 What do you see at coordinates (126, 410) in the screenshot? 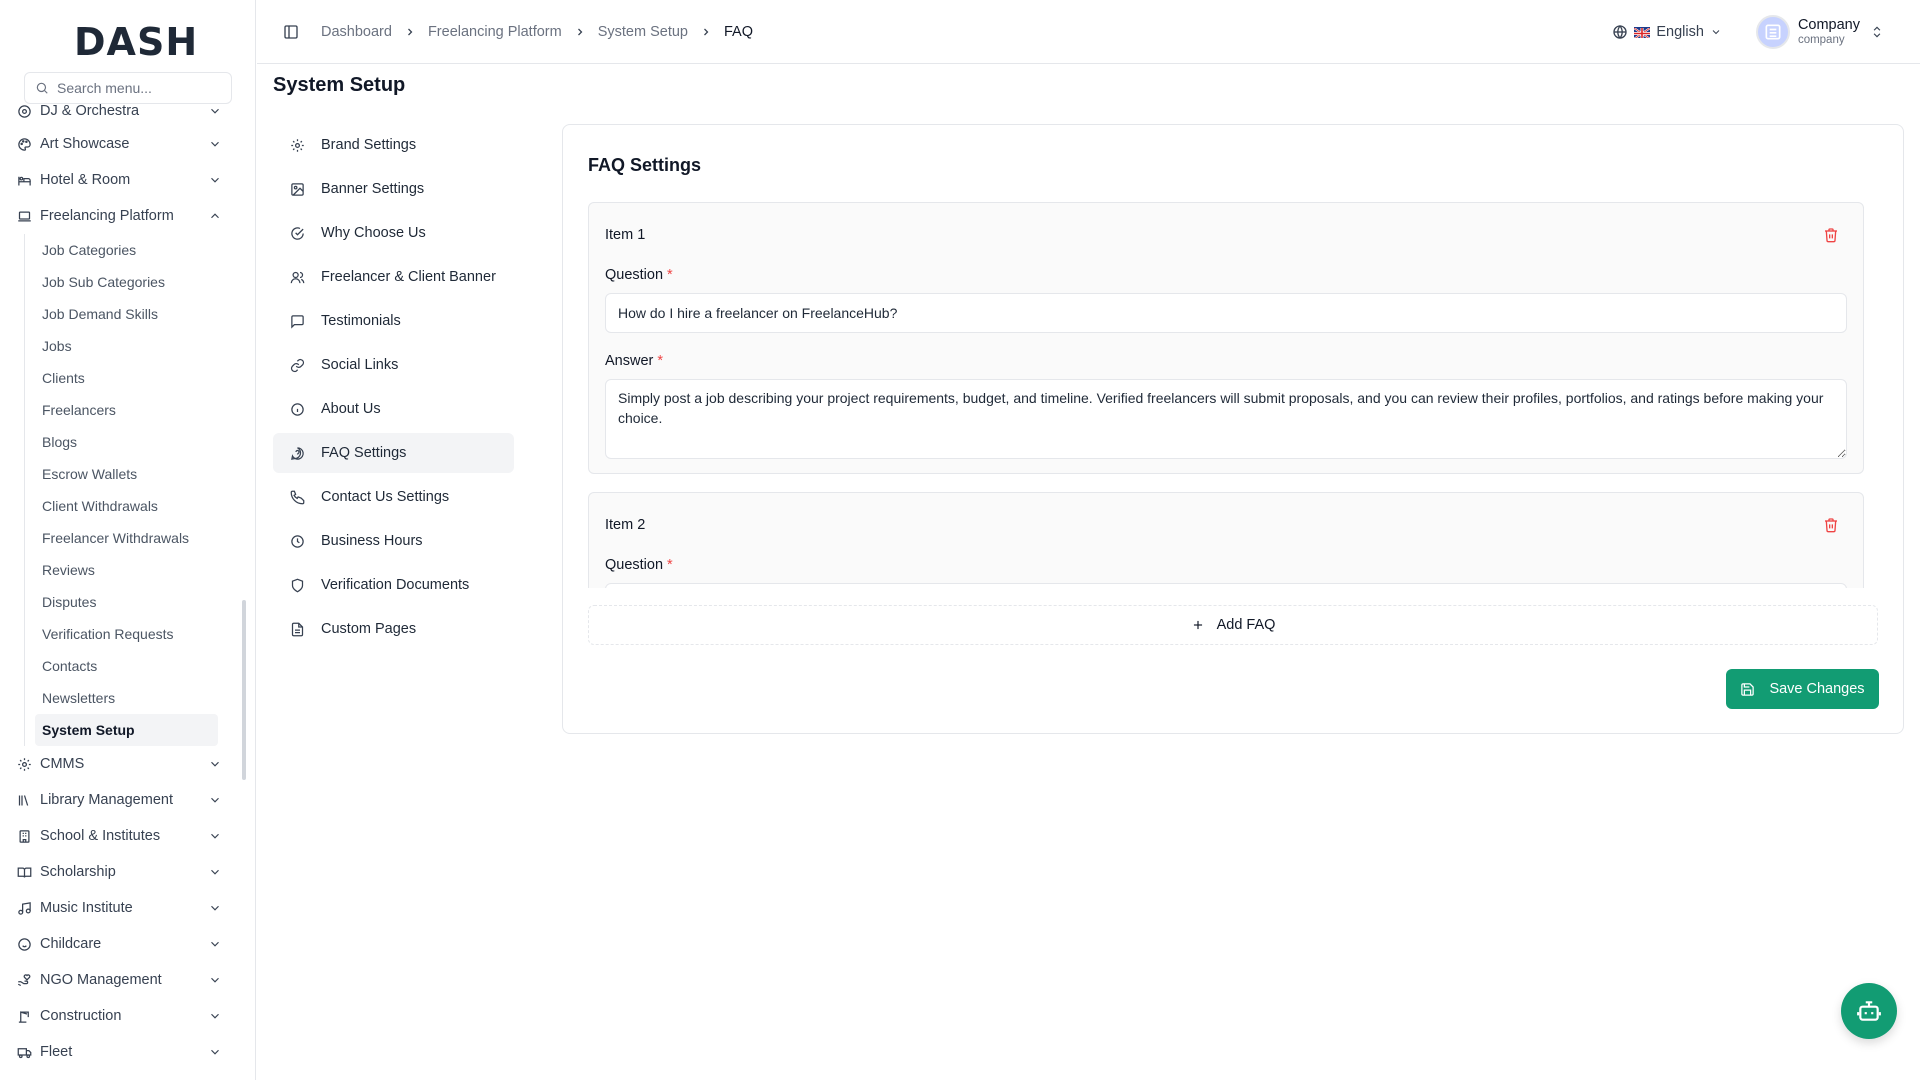
I see `sidebar-subitem: Freelancers` at bounding box center [126, 410].